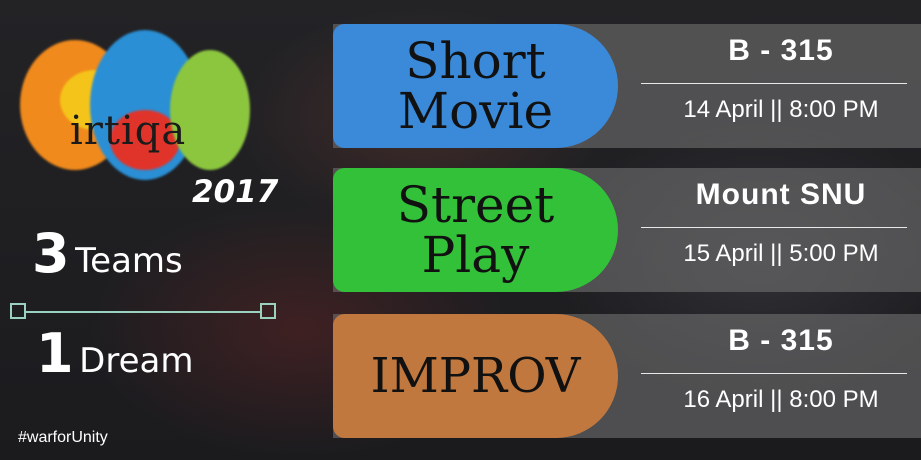 The width and height of the screenshot is (921, 460). Describe the element at coordinates (63, 437) in the screenshot. I see `hashtag: #warforUnity` at that location.